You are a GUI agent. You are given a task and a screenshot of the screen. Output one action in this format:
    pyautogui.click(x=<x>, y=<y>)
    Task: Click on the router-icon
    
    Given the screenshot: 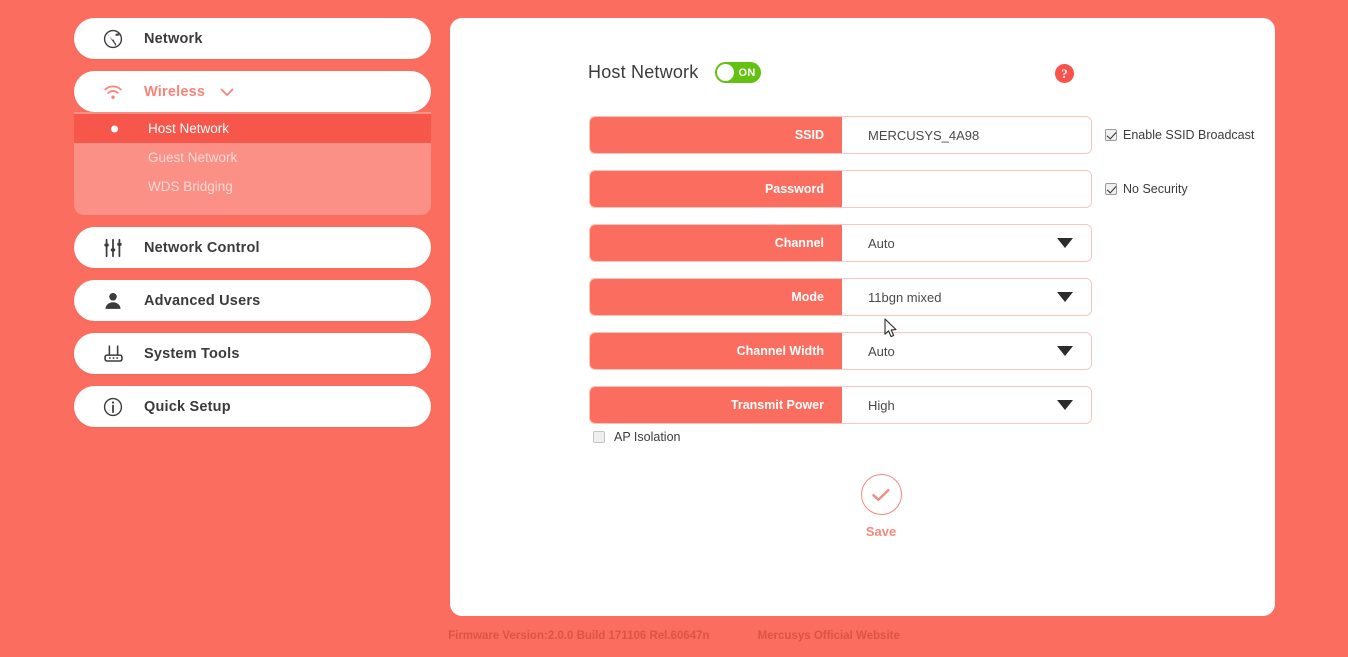 What is the action you would take?
    pyautogui.click(x=113, y=354)
    